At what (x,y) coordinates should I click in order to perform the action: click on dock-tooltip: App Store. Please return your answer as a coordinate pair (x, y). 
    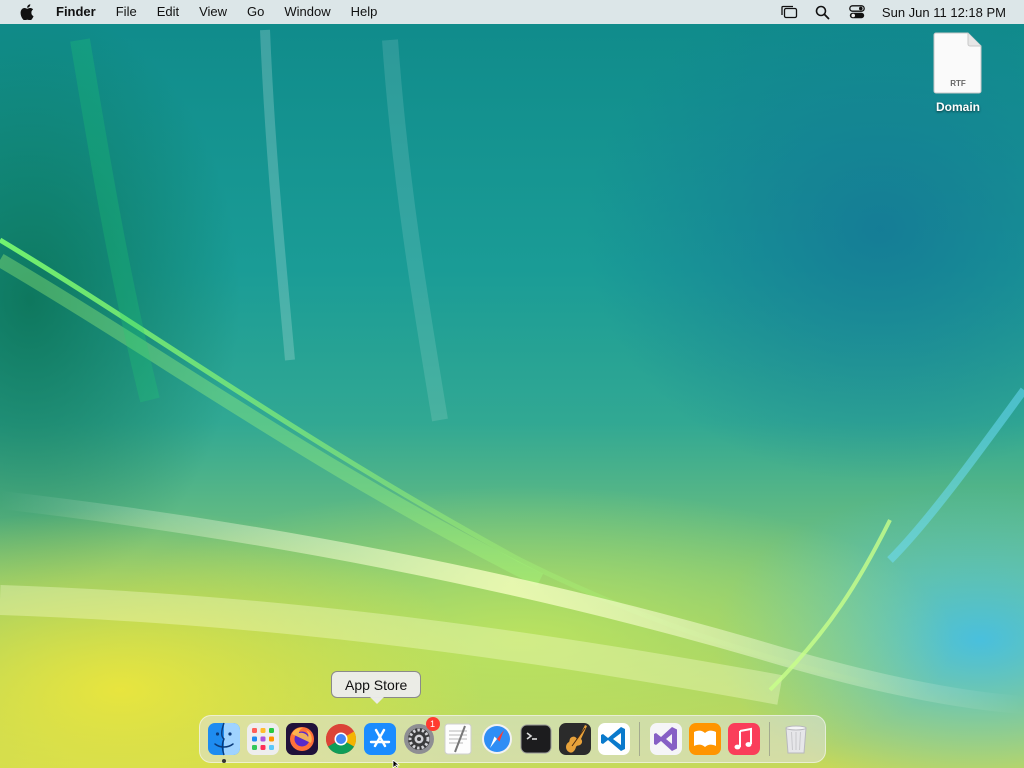
    Looking at the image, I should click on (376, 687).